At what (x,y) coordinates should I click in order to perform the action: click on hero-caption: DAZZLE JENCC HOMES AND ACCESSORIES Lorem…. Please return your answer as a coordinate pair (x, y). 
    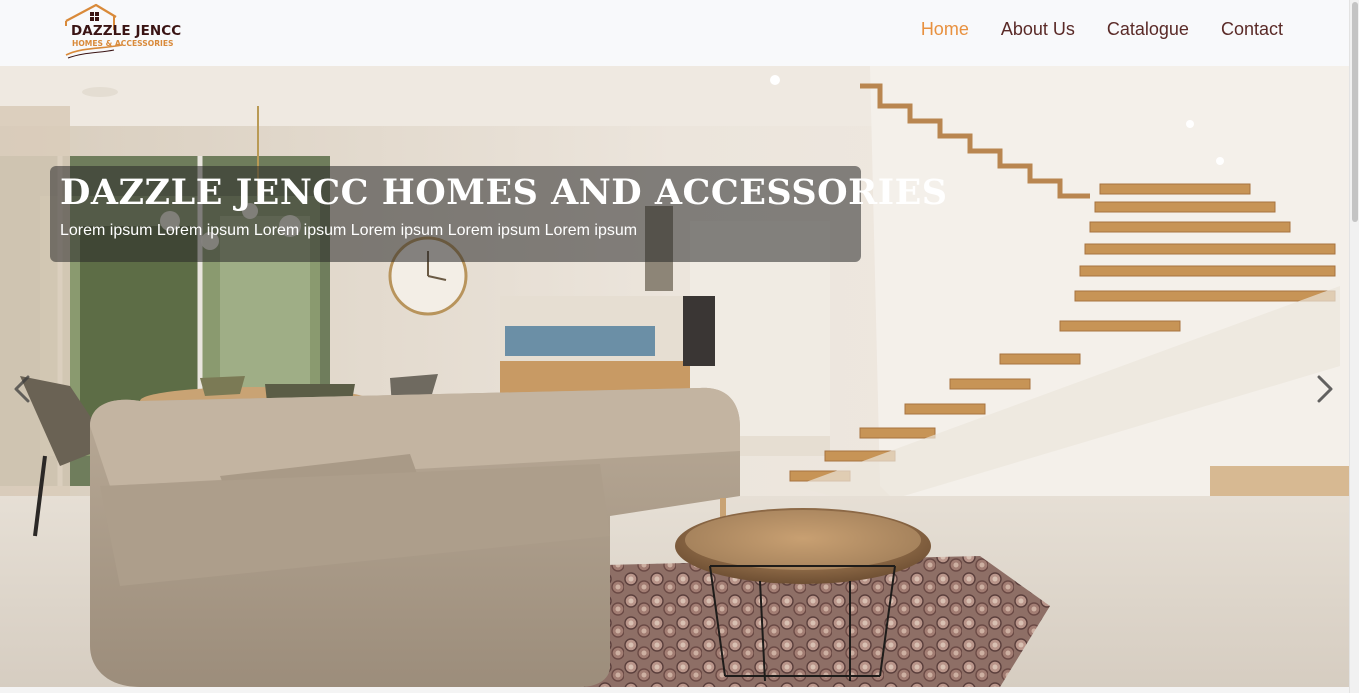
    Looking at the image, I should click on (499, 214).